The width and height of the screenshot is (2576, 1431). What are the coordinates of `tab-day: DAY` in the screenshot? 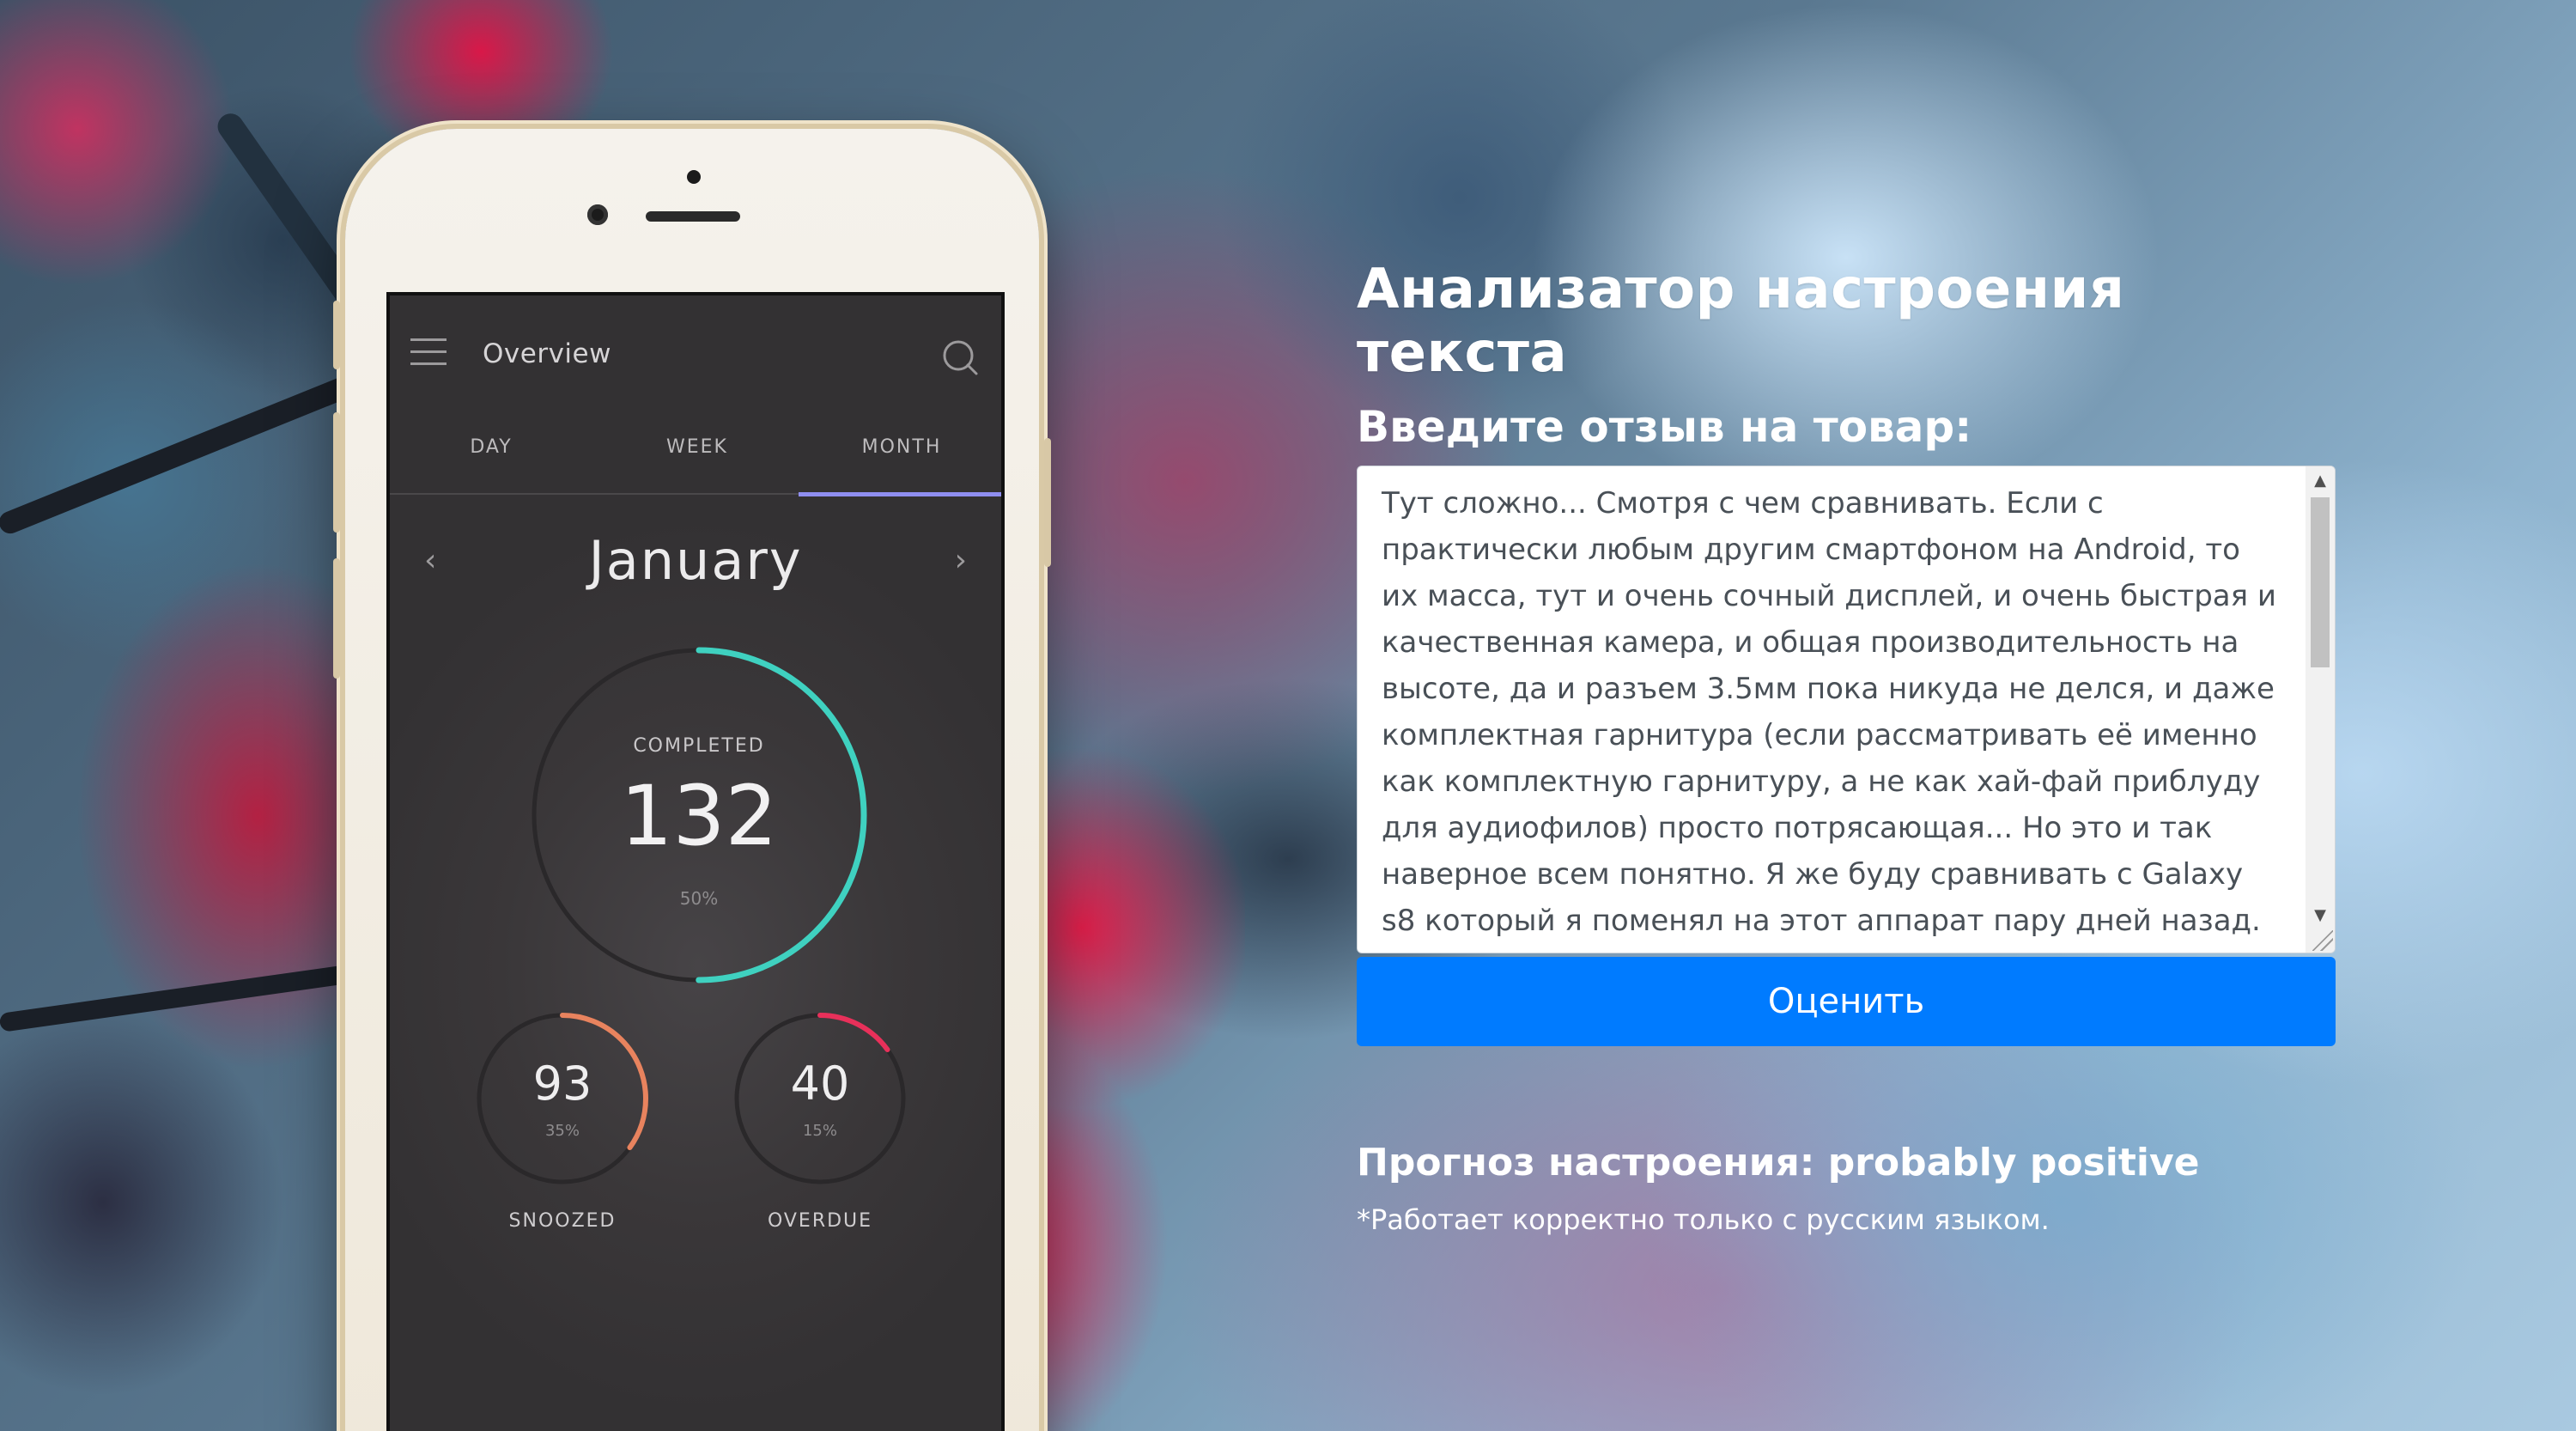 It's located at (492, 447).